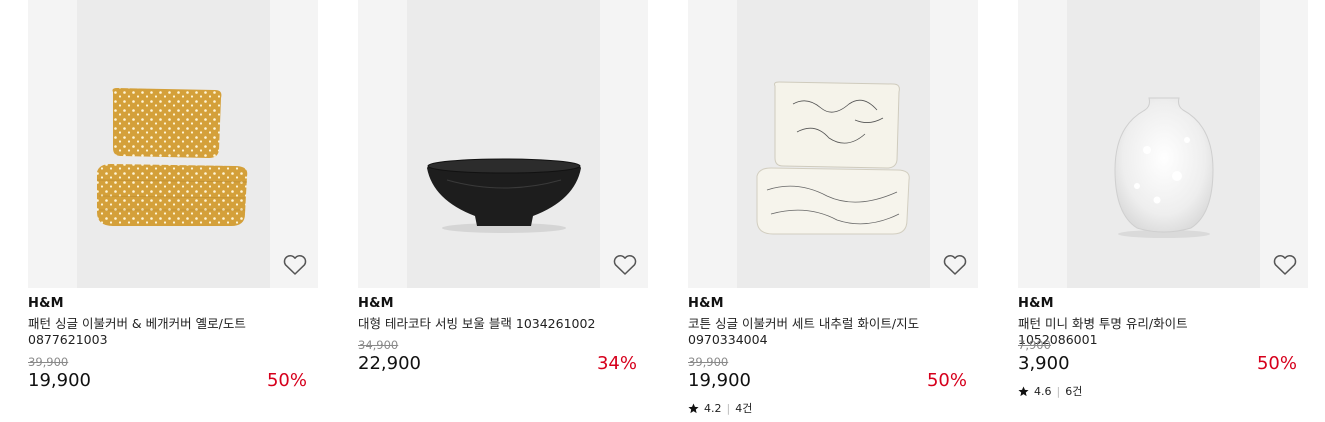 The width and height of the screenshot is (1325, 422). I want to click on product-title-link: 코튼 싱글 이불커버 세트 내추럴 화이트/지도 0970334004, so click(808, 332).